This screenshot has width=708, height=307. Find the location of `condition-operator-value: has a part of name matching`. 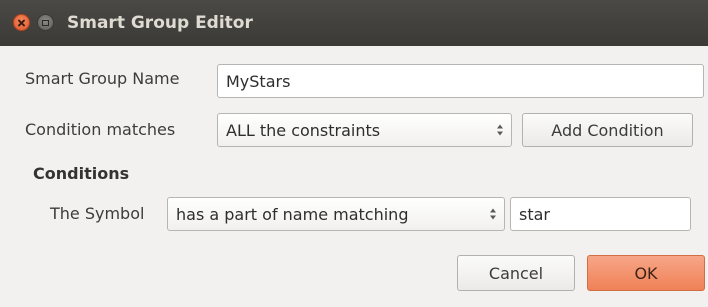

condition-operator-value: has a part of name matching is located at coordinates (292, 214).